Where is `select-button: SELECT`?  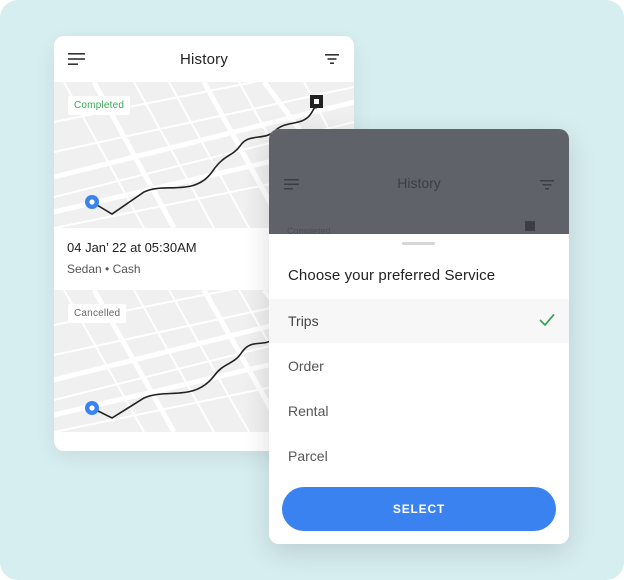 select-button: SELECT is located at coordinates (419, 509).